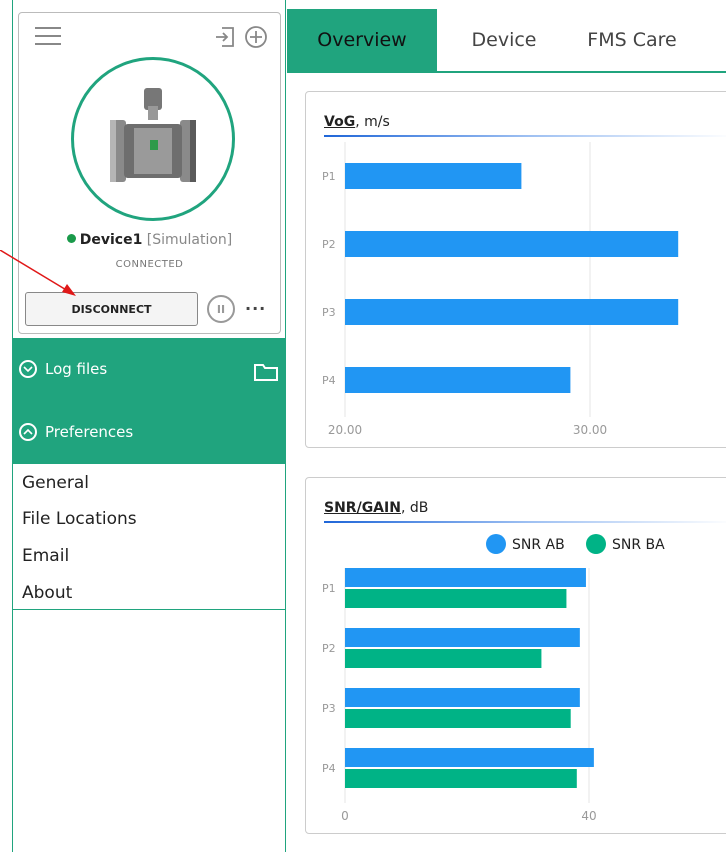 The width and height of the screenshot is (726, 852). Describe the element at coordinates (153, 135) in the screenshot. I see `flowmeter-image` at that location.